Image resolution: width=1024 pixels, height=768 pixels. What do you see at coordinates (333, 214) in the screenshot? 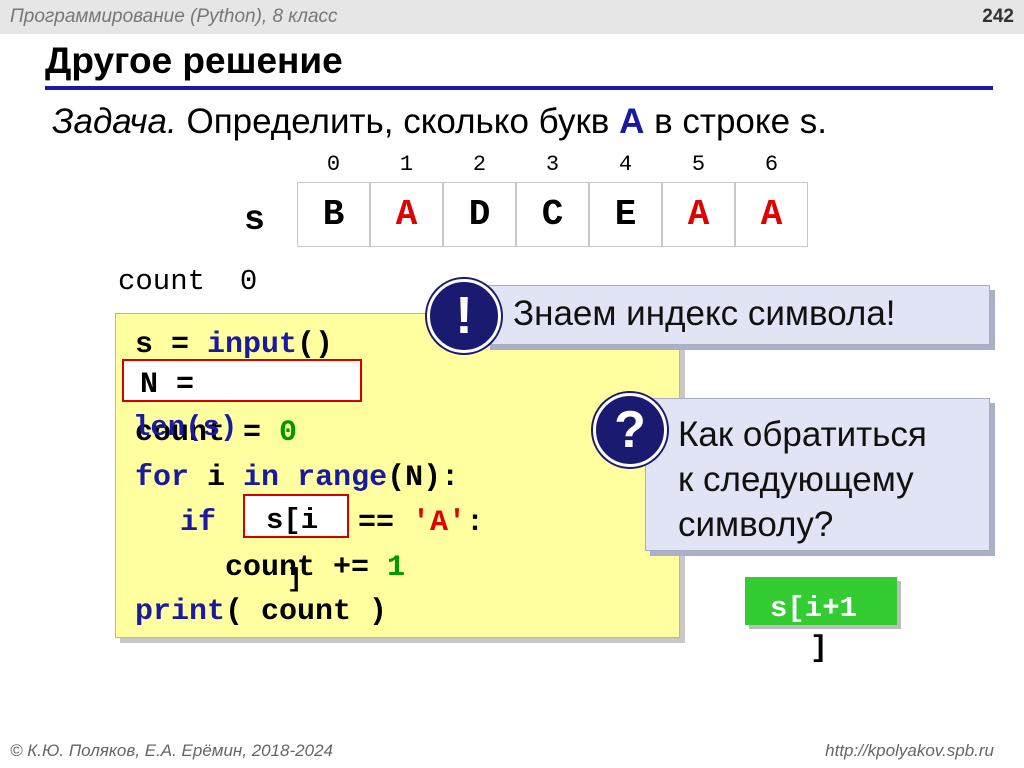
I see `string-cell: B` at bounding box center [333, 214].